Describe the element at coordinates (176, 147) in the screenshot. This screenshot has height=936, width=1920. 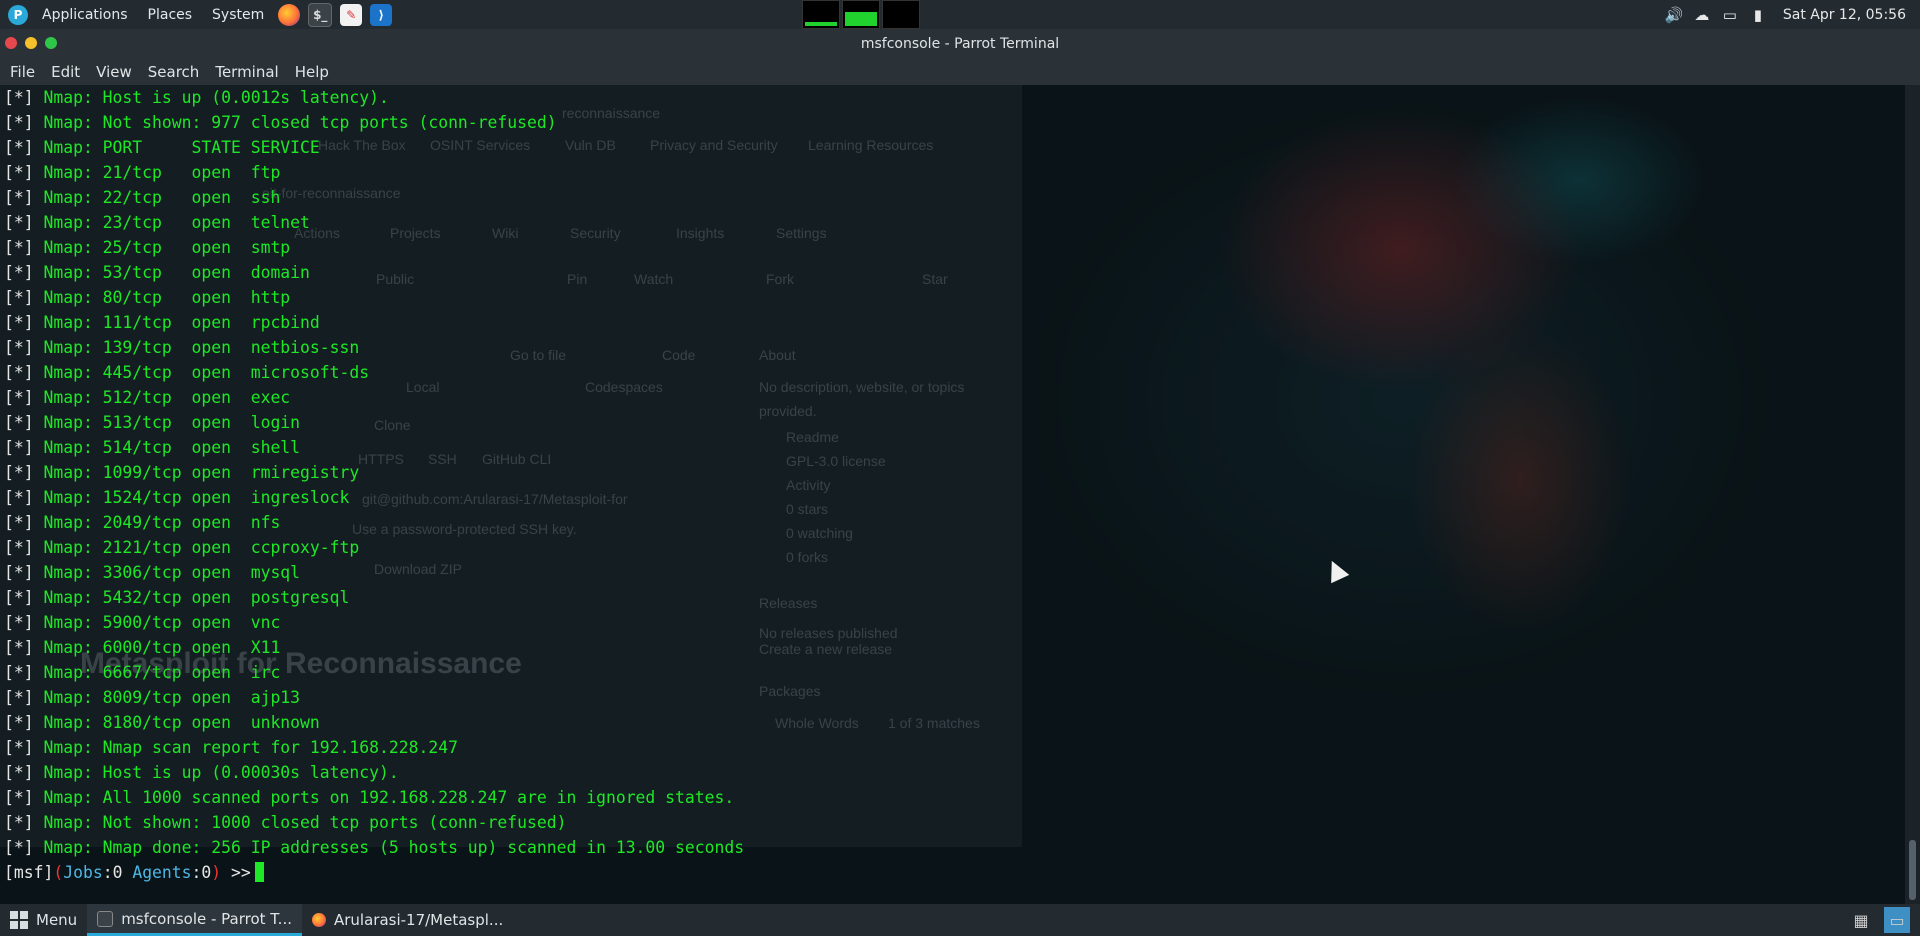
I see `line-text: Nmap: PORT STATE SERVICE` at that location.